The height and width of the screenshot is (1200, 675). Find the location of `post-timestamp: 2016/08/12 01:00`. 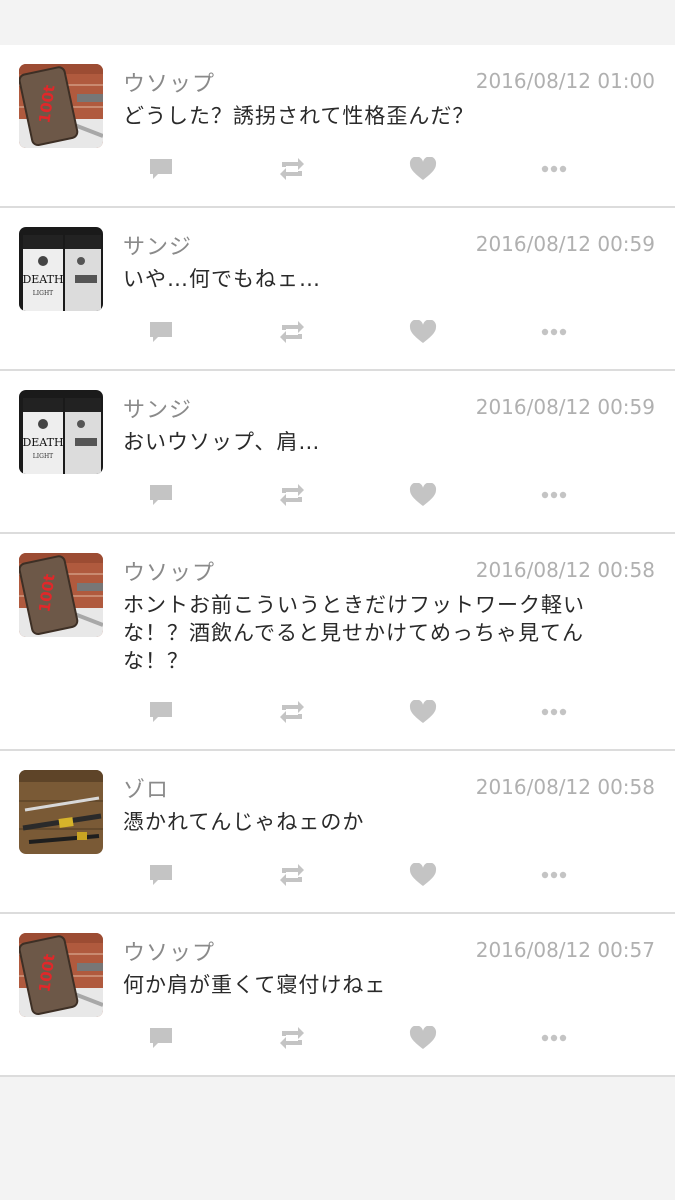

post-timestamp: 2016/08/12 01:00 is located at coordinates (565, 81).